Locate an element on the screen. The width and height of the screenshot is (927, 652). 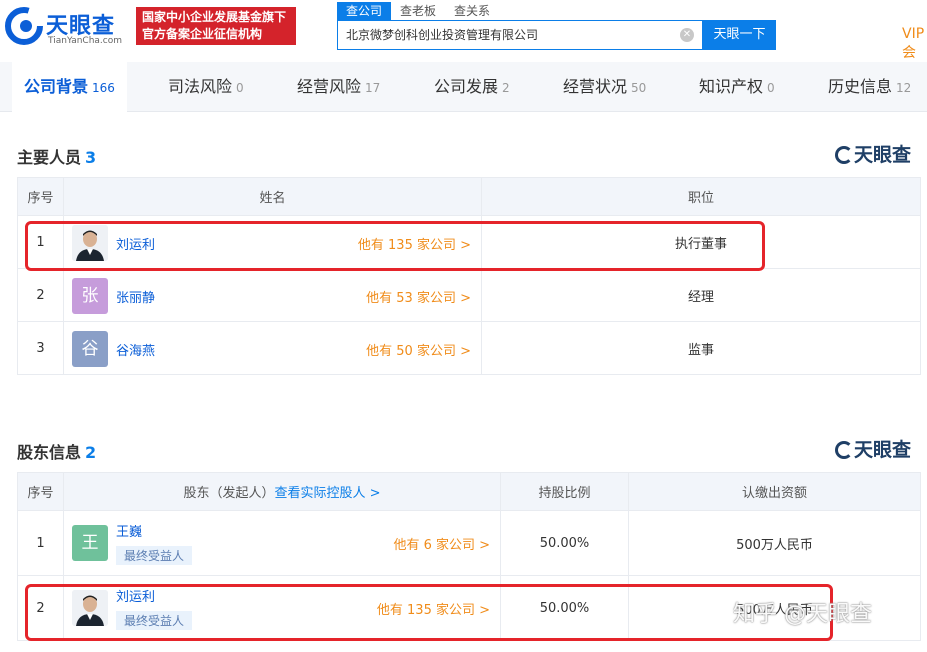
table-row: 3 谷 谷海燕 他有 50 家公司 > 监事 is located at coordinates (469, 348).